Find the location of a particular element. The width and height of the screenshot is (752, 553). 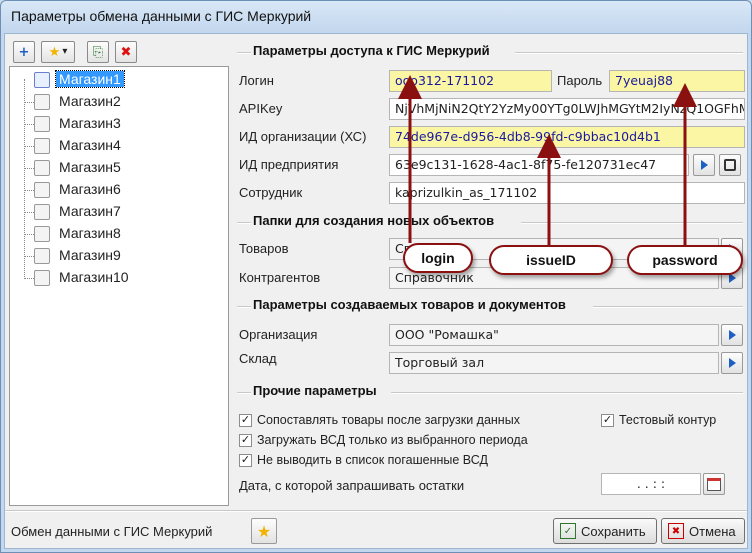

copy-button: ⎘ is located at coordinates (98, 52).